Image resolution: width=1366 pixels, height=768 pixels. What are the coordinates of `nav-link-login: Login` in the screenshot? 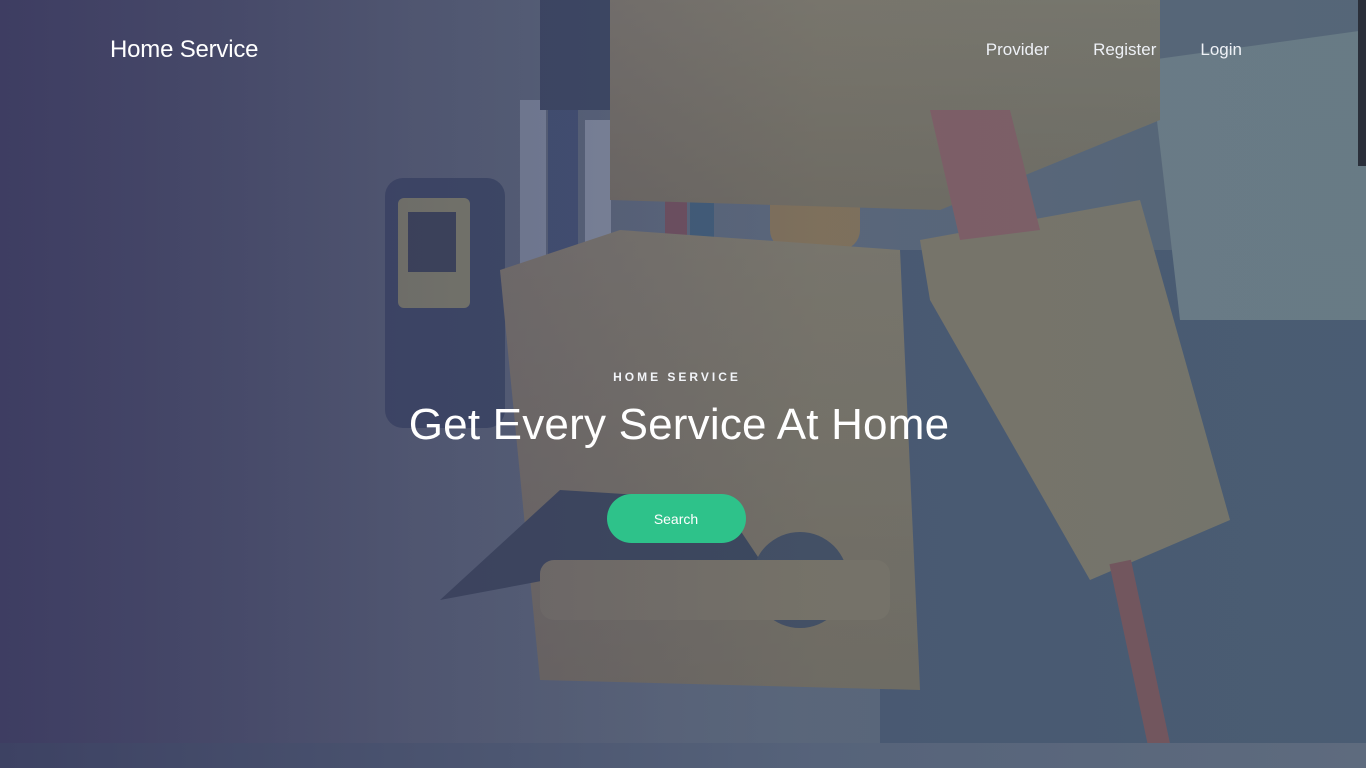 It's located at (1221, 50).